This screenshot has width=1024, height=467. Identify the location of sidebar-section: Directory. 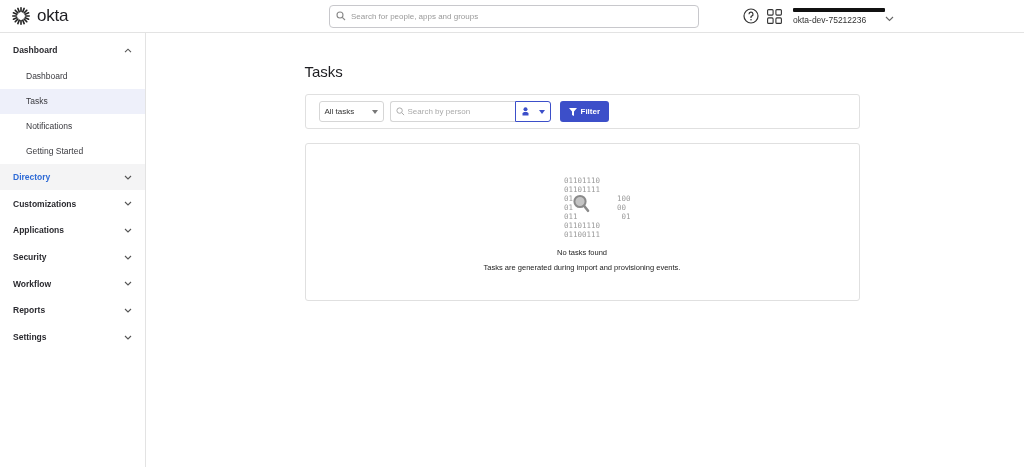
(72, 177).